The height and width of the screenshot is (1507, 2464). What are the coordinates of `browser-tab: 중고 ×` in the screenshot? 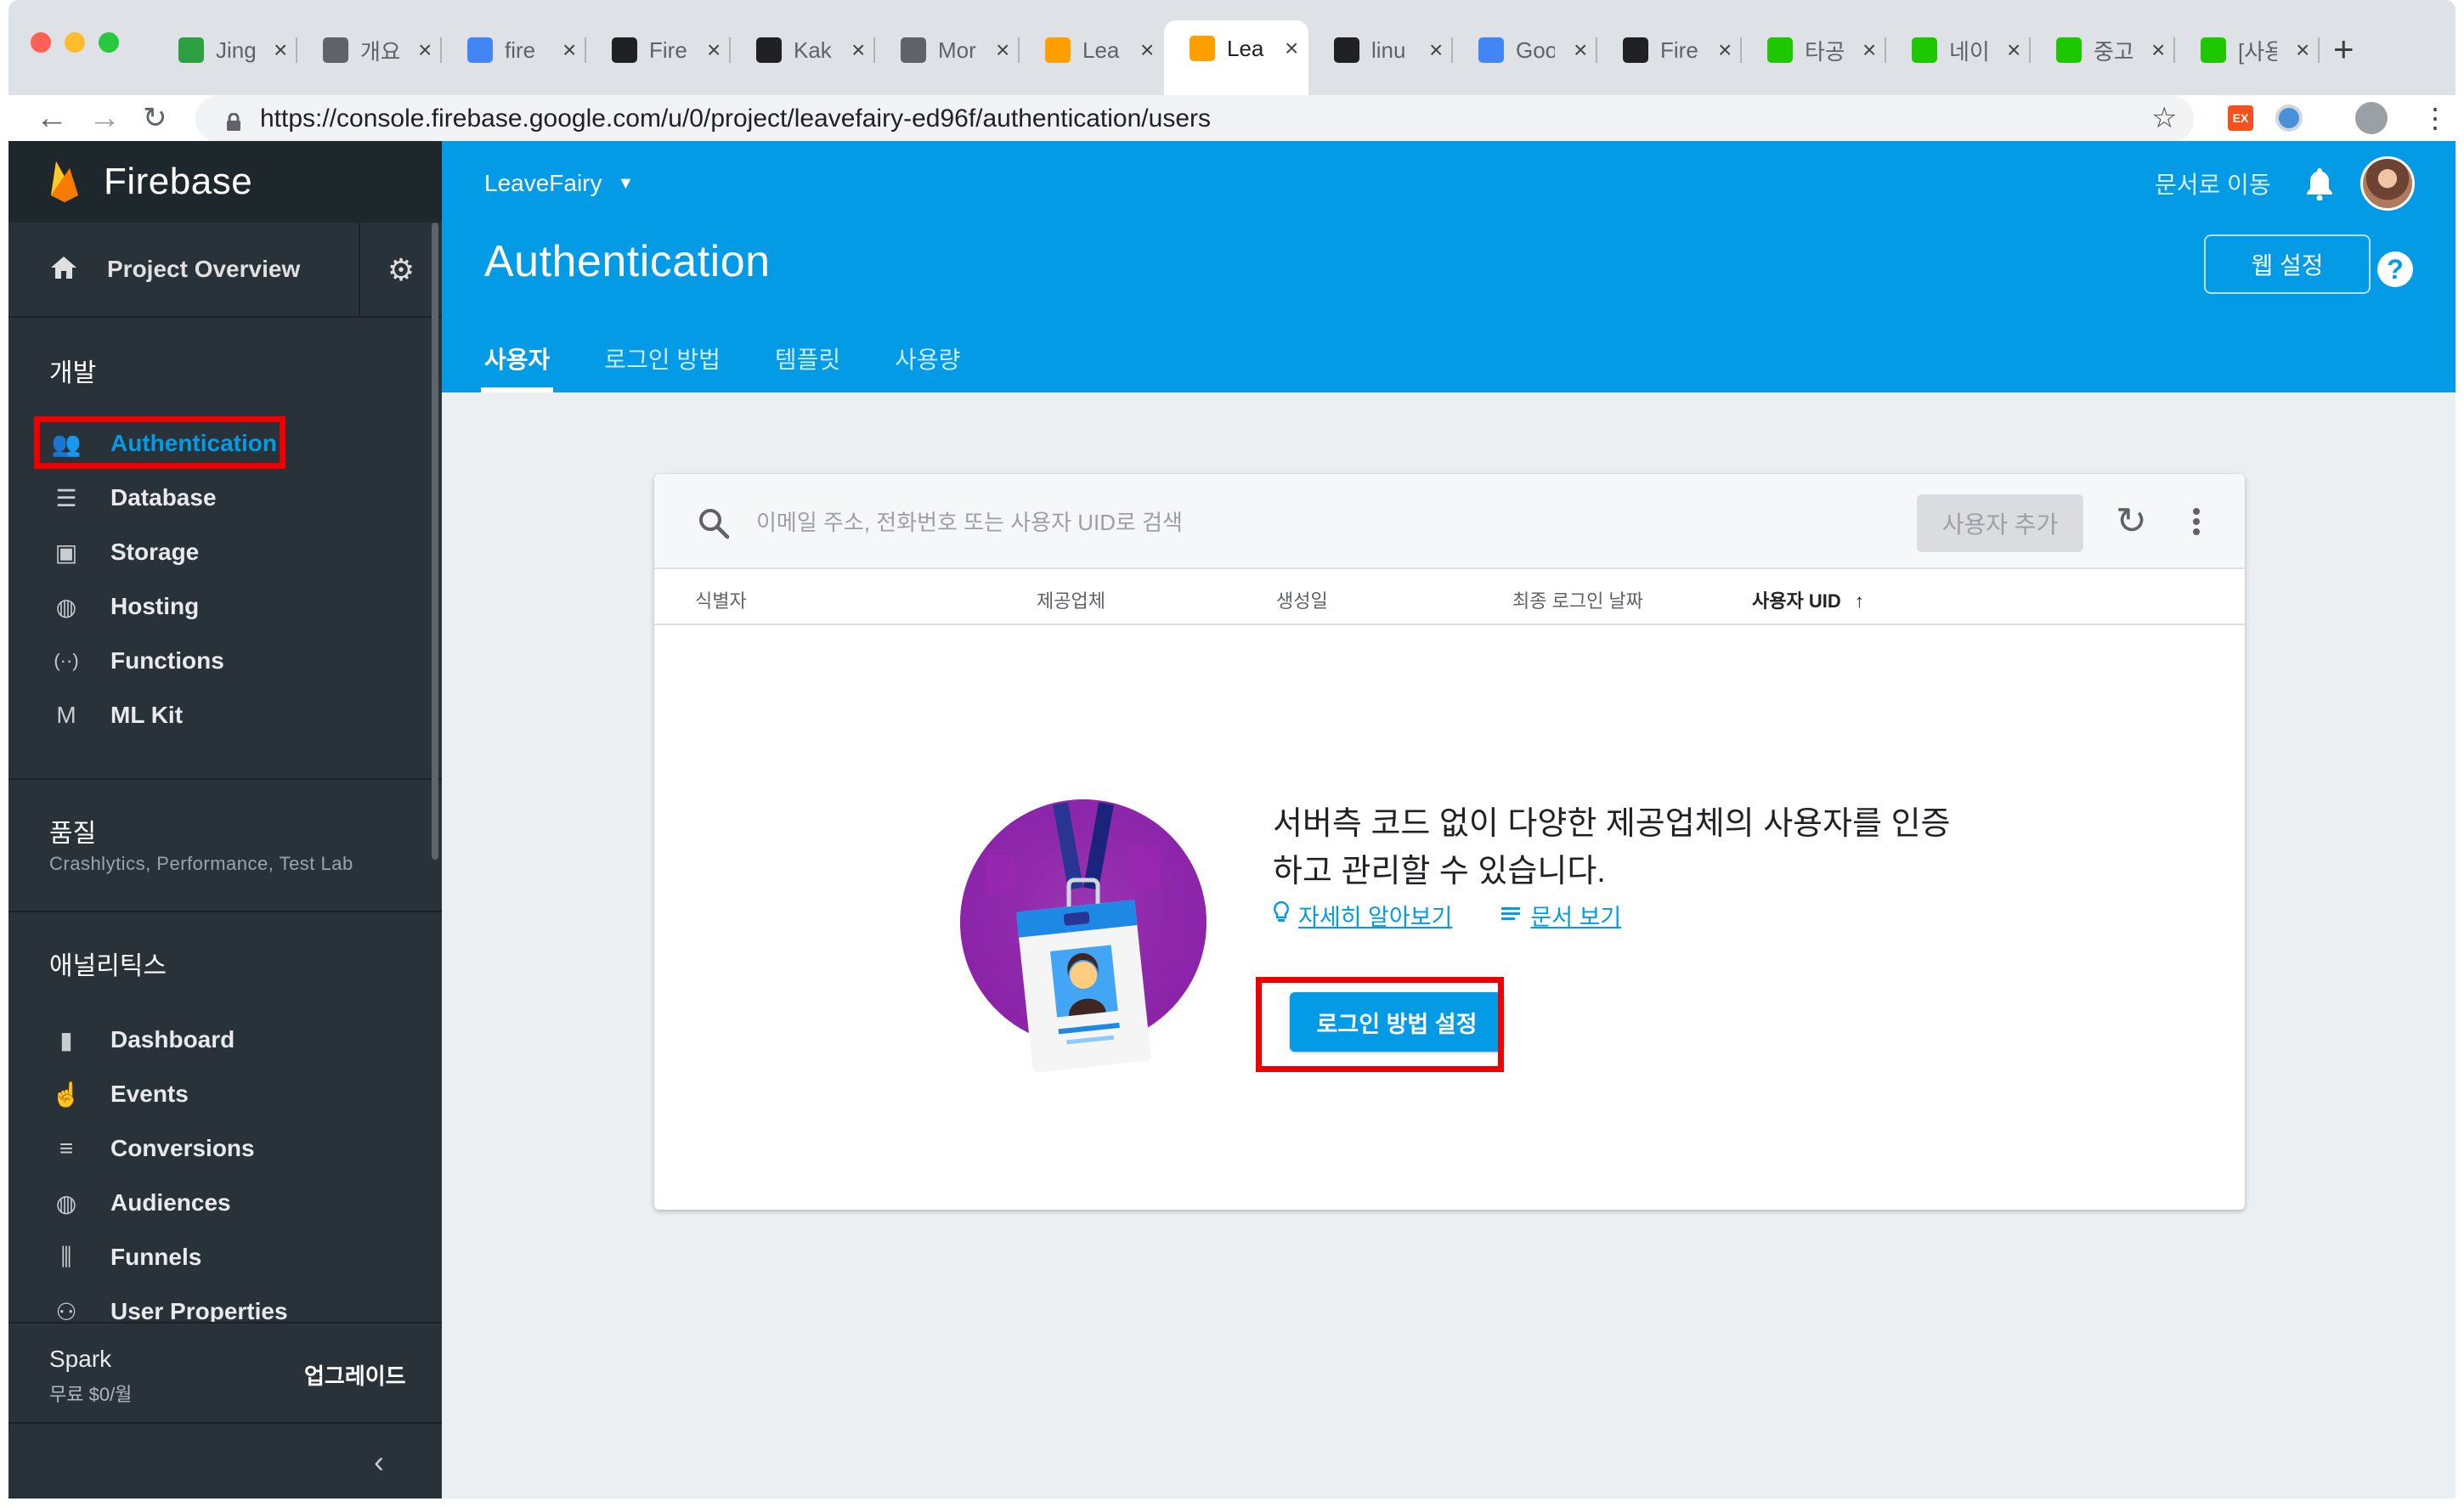 It's located at (2103, 50).